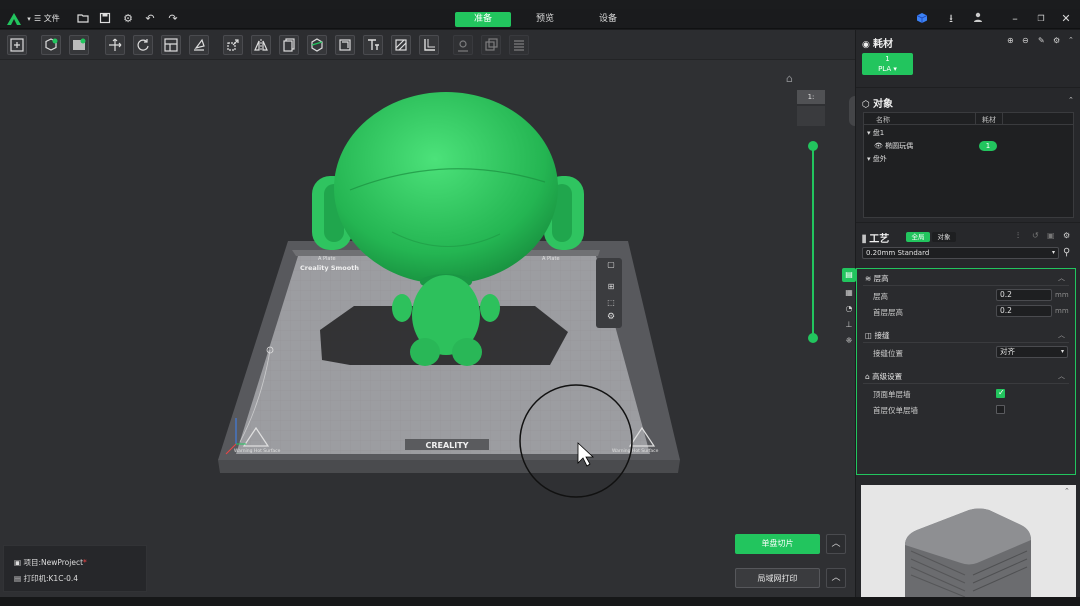  What do you see at coordinates (922, 19) in the screenshot?
I see `cube-3d-icon` at bounding box center [922, 19].